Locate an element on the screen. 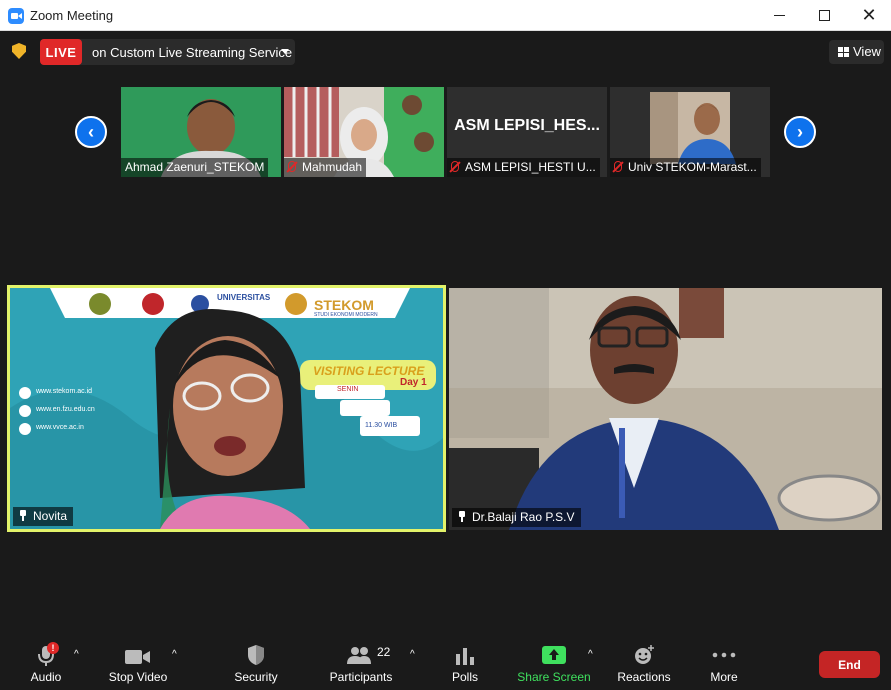 The height and width of the screenshot is (690, 891). banner-event-title: VISITING LECTURE is located at coordinates (369, 371).